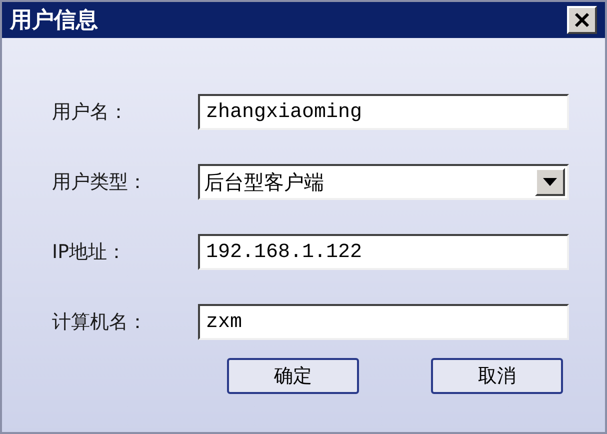 This screenshot has width=607, height=434. Describe the element at coordinates (90, 252) in the screenshot. I see `field-label: IP地址：` at that location.